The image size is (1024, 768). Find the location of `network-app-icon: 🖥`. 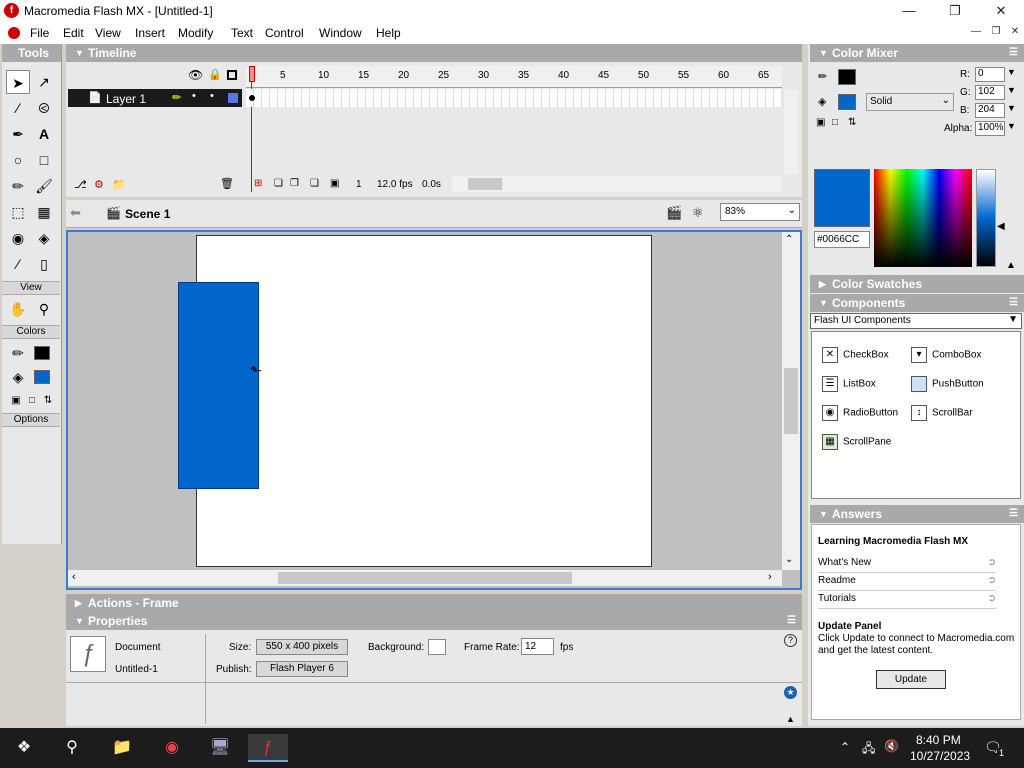

network-app-icon: 🖥 is located at coordinates (220, 748).